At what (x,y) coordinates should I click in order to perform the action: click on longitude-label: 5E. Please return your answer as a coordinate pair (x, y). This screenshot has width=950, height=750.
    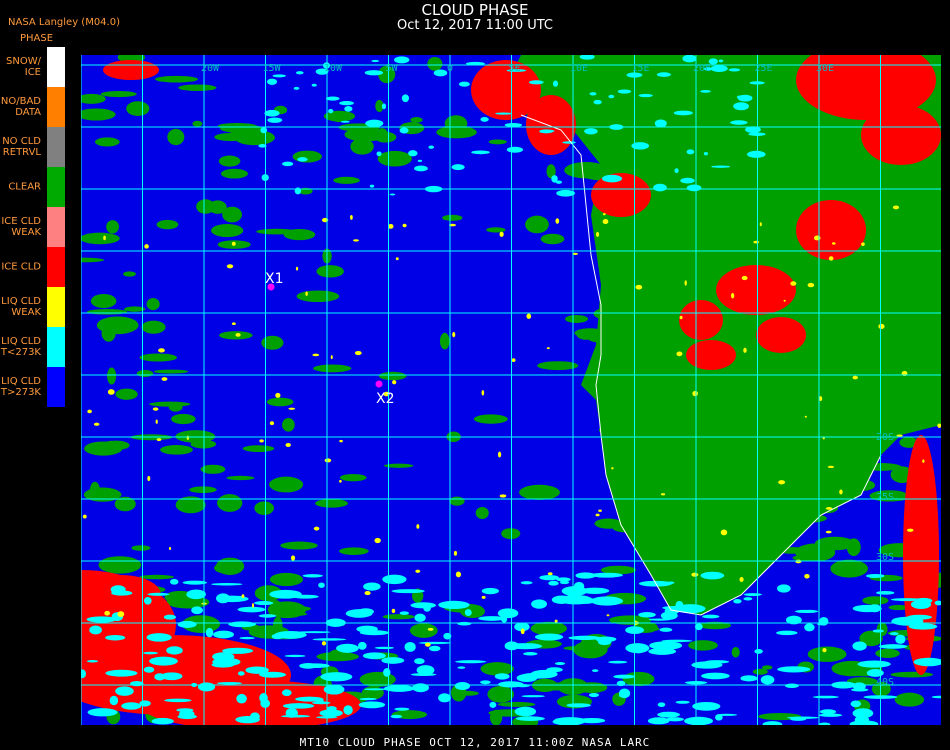
    Looking at the image, I should click on (515, 68).